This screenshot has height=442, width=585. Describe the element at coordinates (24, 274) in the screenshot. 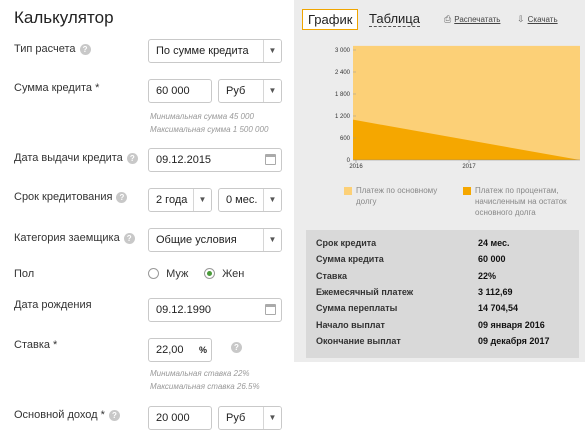

I see `gender-label: Пол` at that location.